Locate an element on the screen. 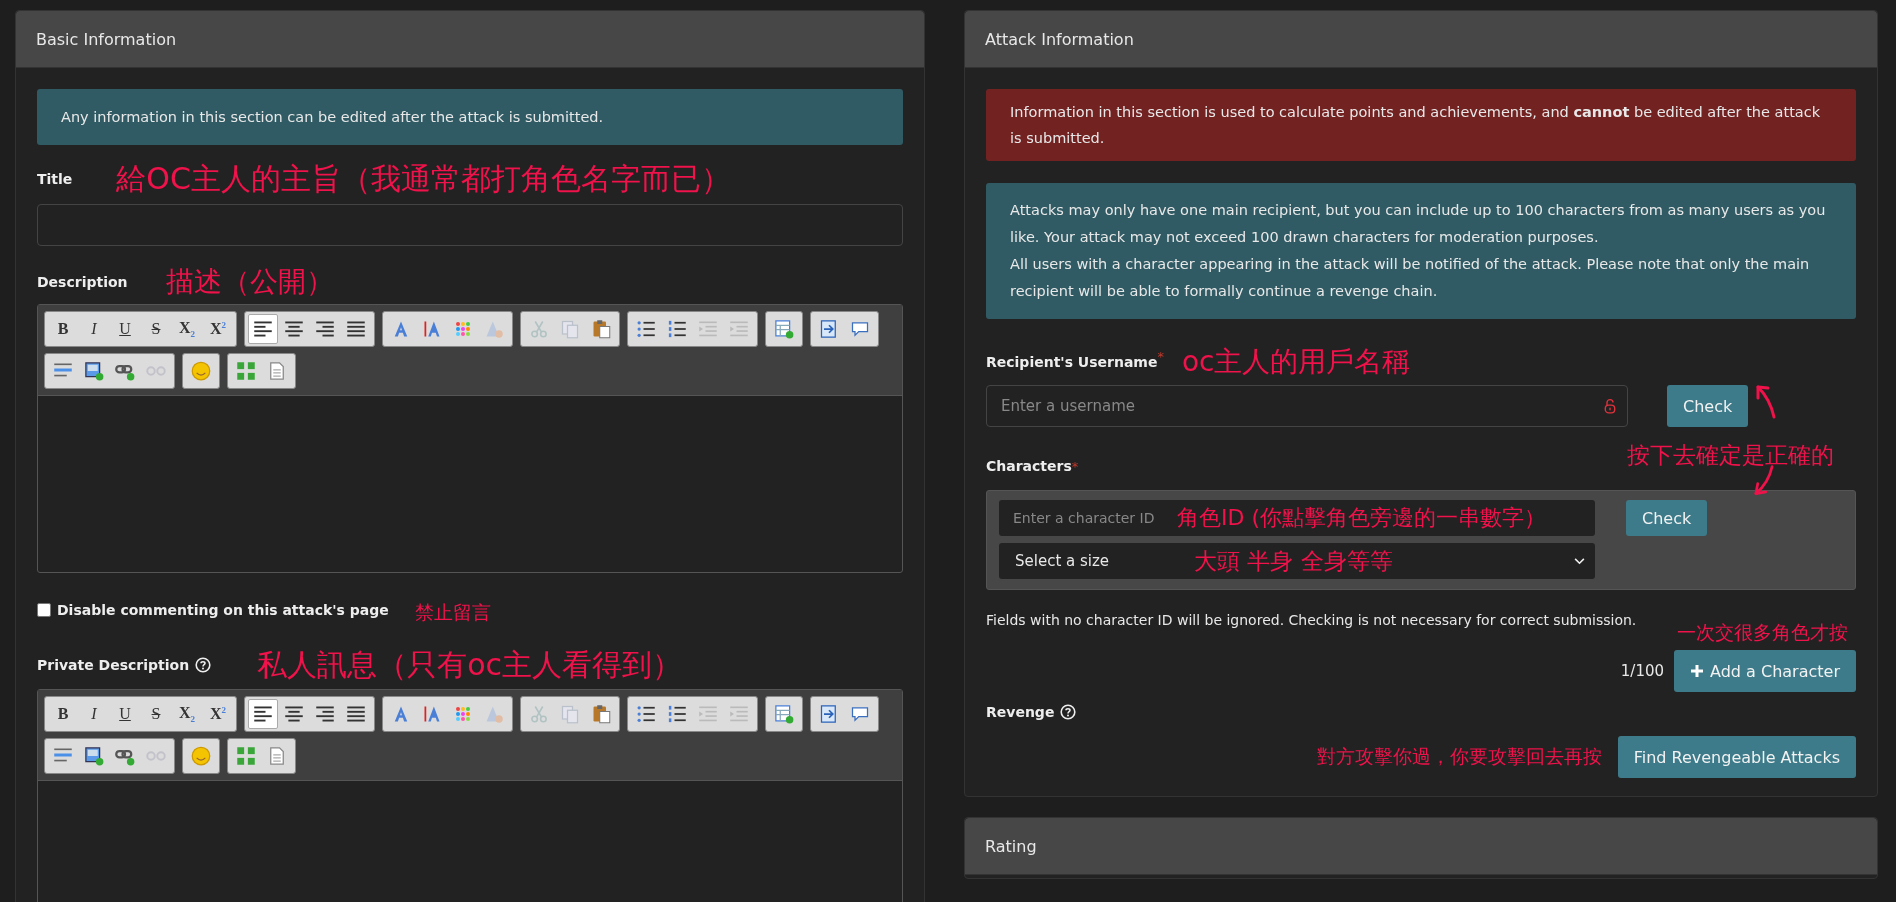  info-alert: Any information in this section can be edited after the attack is submitted. is located at coordinates (470, 117).